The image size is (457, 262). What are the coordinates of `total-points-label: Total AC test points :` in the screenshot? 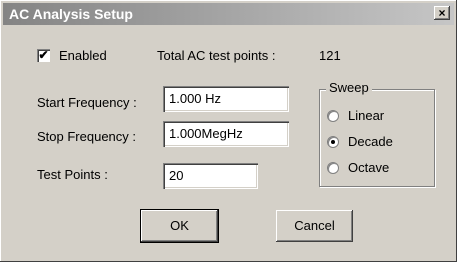 It's located at (216, 55).